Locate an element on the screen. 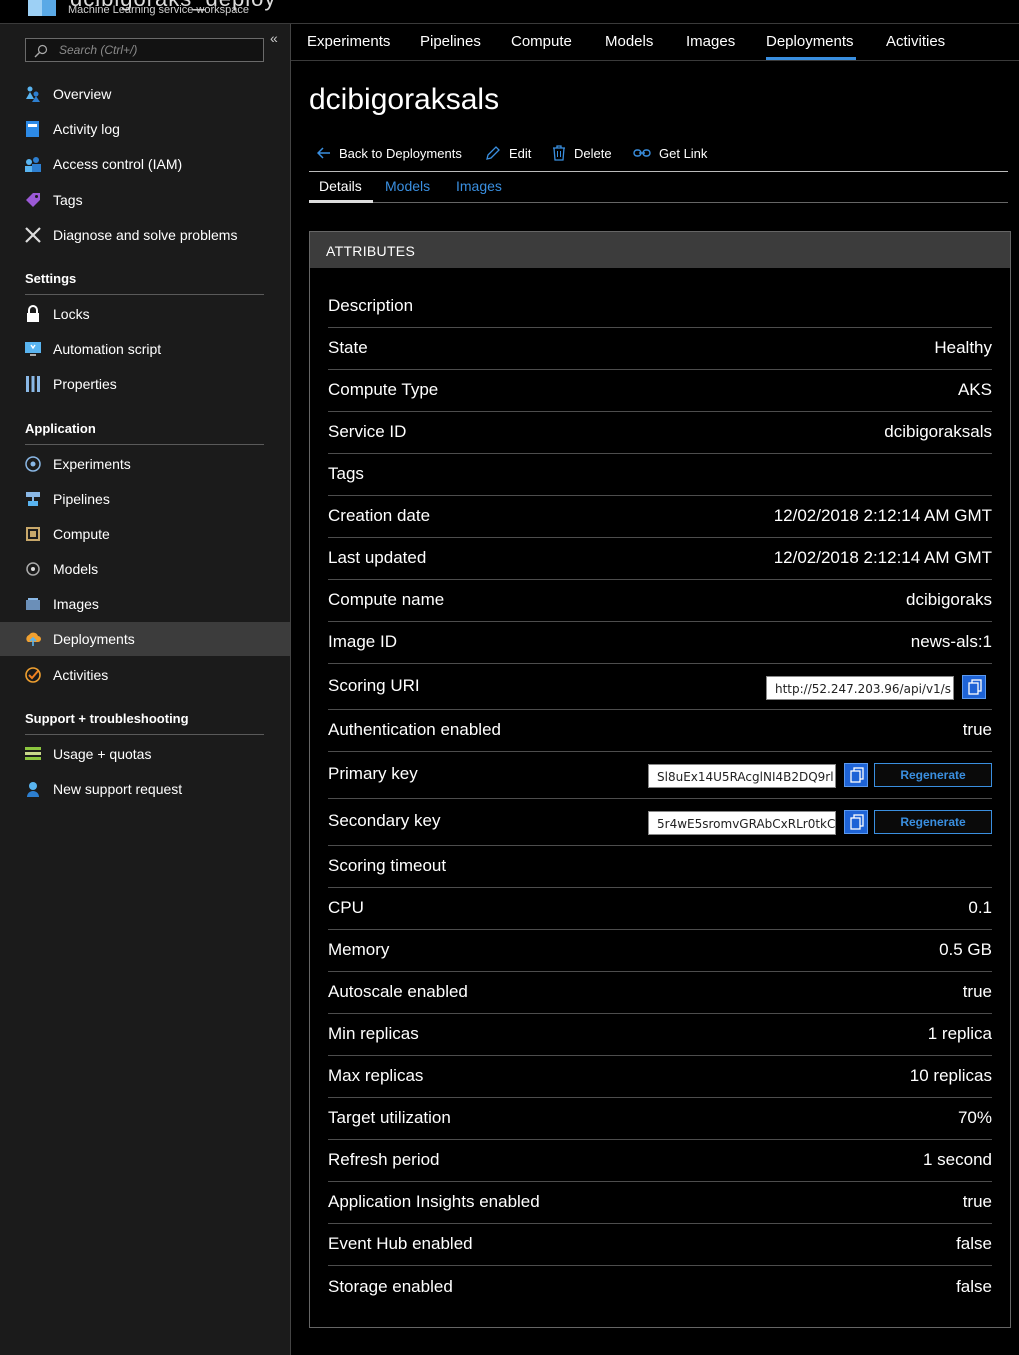  attribute-value: dcibigoraksals is located at coordinates (938, 431).